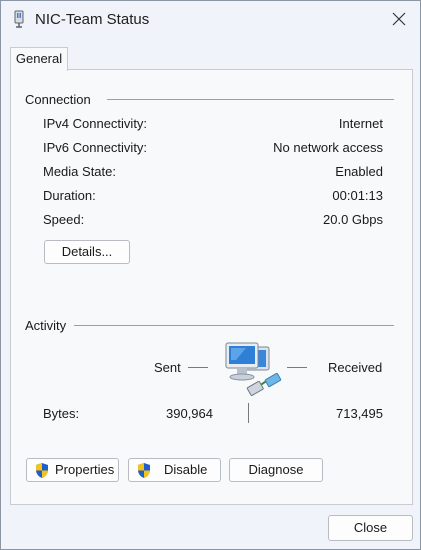 Image resolution: width=421 pixels, height=550 pixels. I want to click on close-button: Close, so click(370, 528).